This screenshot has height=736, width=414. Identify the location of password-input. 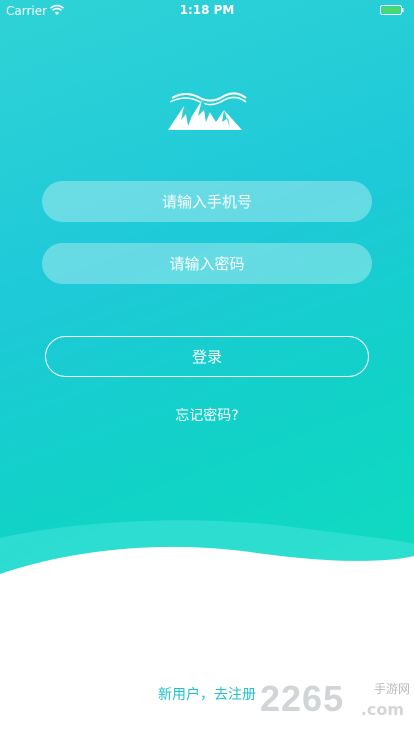
(207, 263).